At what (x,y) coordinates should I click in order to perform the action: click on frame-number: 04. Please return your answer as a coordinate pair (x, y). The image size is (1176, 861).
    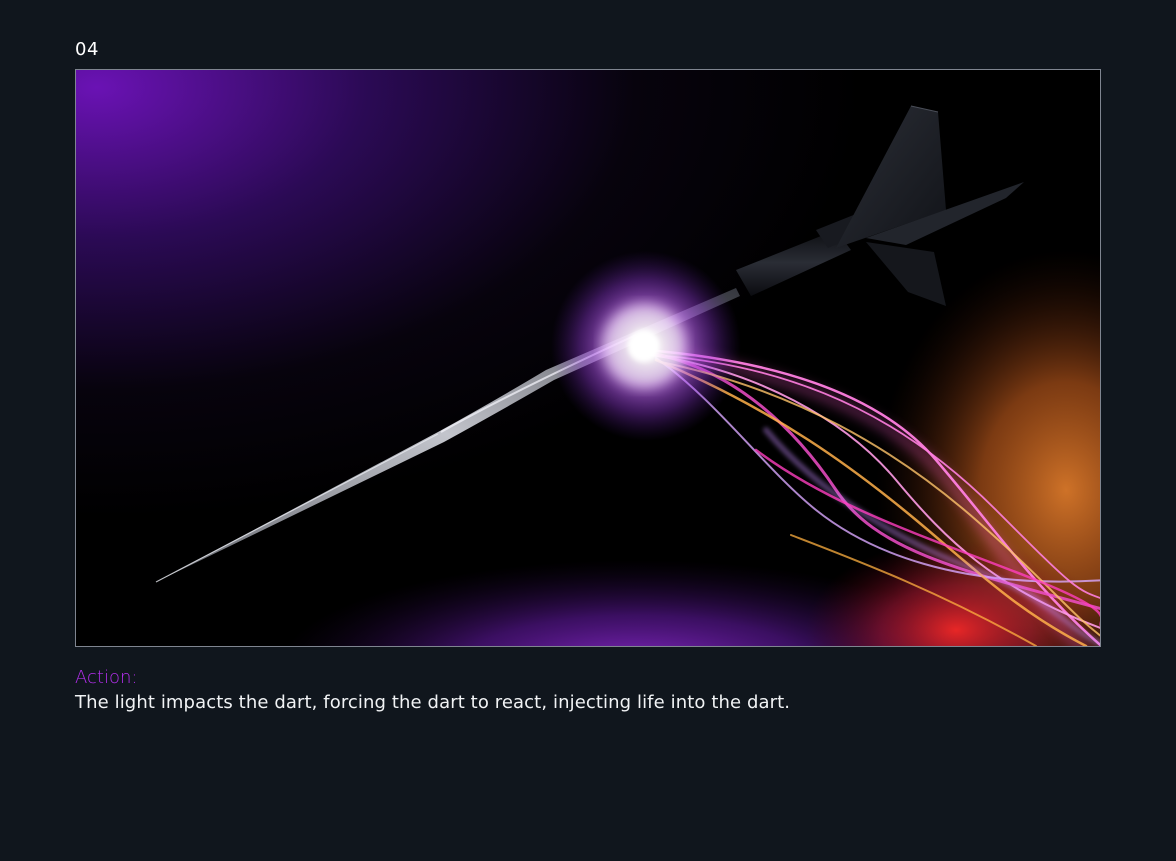
    Looking at the image, I should click on (87, 49).